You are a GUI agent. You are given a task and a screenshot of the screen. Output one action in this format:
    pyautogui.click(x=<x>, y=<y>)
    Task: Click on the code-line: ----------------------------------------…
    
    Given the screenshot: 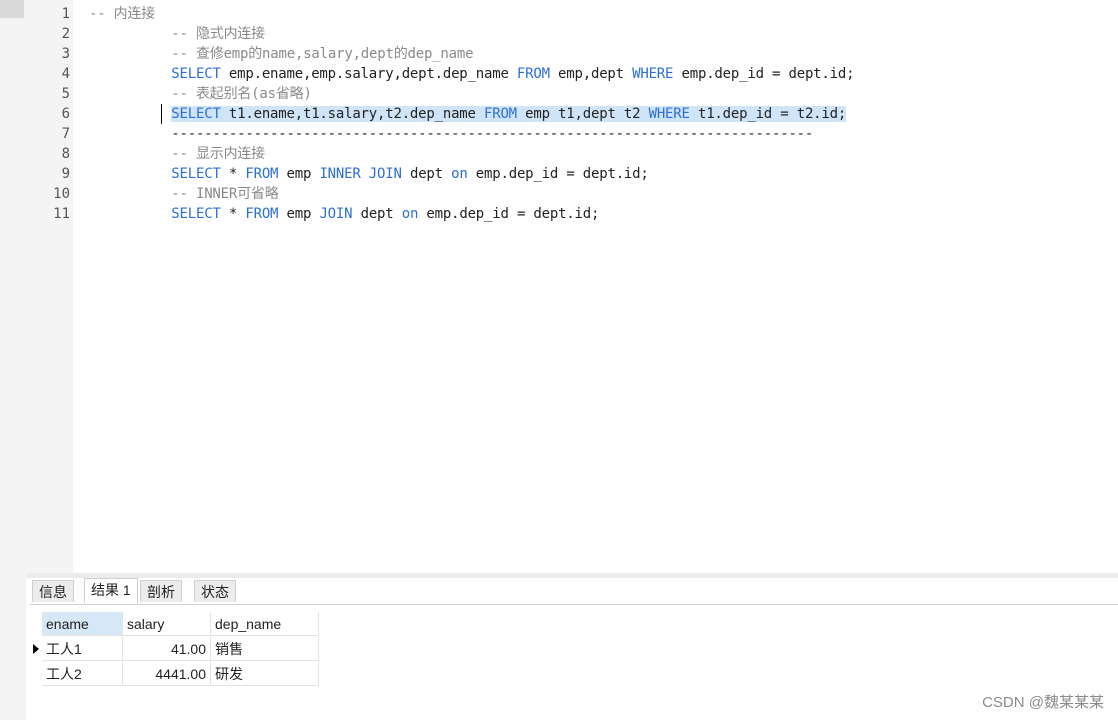 What is the action you would take?
    pyautogui.click(x=451, y=134)
    